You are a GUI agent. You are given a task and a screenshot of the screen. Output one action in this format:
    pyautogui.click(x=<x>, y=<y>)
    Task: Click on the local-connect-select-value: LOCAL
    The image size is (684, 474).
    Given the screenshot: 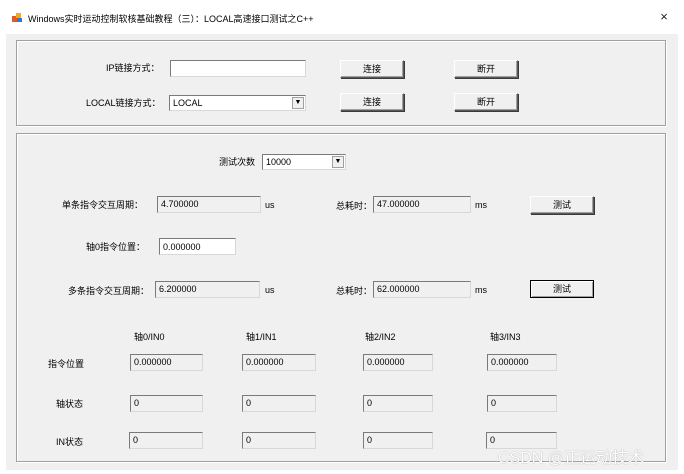 What is the action you would take?
    pyautogui.click(x=188, y=103)
    